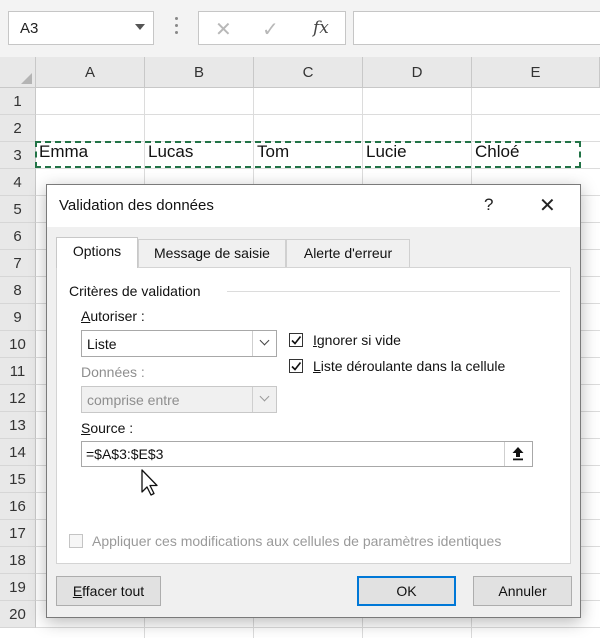  Describe the element at coordinates (18, 209) in the screenshot. I see `row-header: 5` at that location.